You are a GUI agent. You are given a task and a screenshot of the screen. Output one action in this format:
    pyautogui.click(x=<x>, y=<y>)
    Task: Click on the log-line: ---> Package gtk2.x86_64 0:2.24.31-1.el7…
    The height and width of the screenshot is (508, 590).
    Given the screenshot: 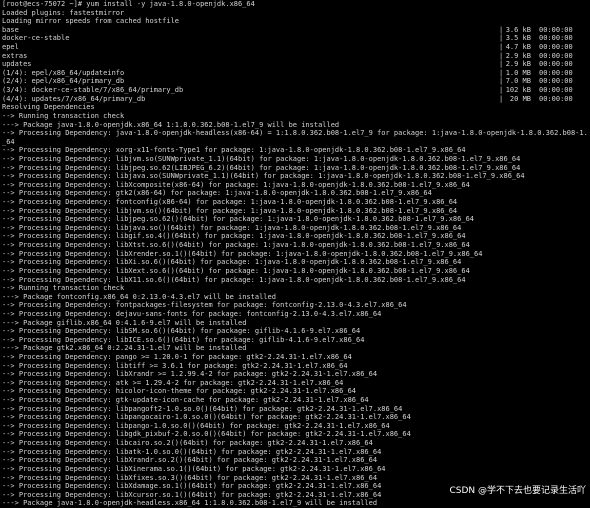 What is the action you would take?
    pyautogui.click(x=124, y=348)
    